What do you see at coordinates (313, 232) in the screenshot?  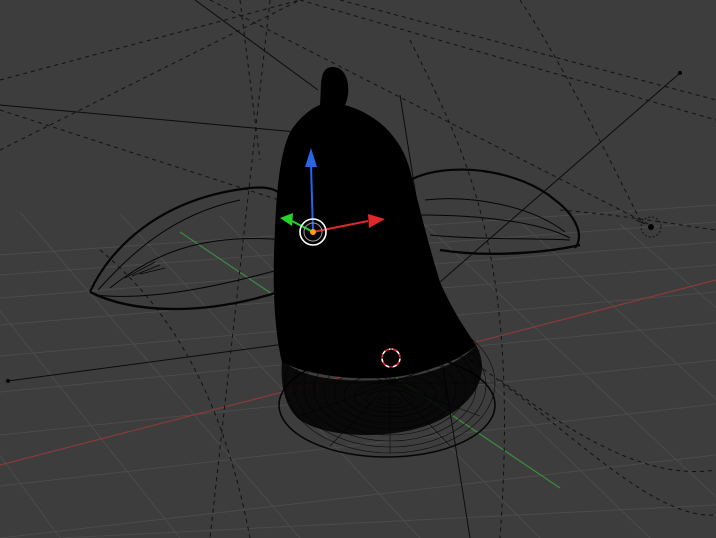 I see `object-origin-icon` at bounding box center [313, 232].